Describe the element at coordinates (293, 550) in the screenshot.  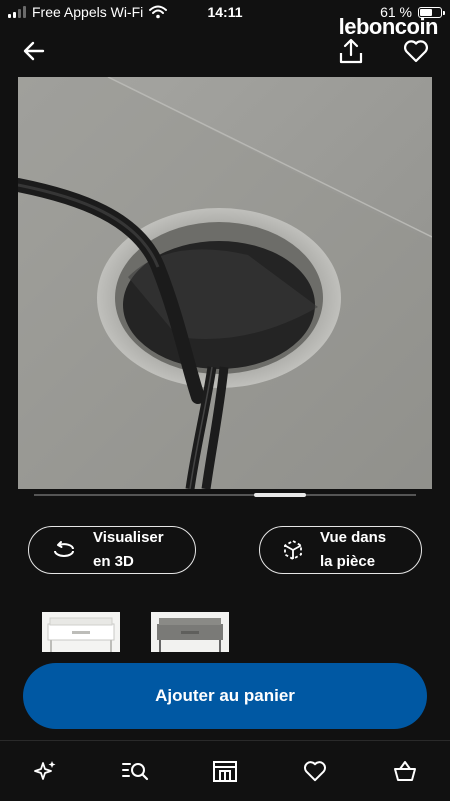
I see `ar-cube-icon` at that location.